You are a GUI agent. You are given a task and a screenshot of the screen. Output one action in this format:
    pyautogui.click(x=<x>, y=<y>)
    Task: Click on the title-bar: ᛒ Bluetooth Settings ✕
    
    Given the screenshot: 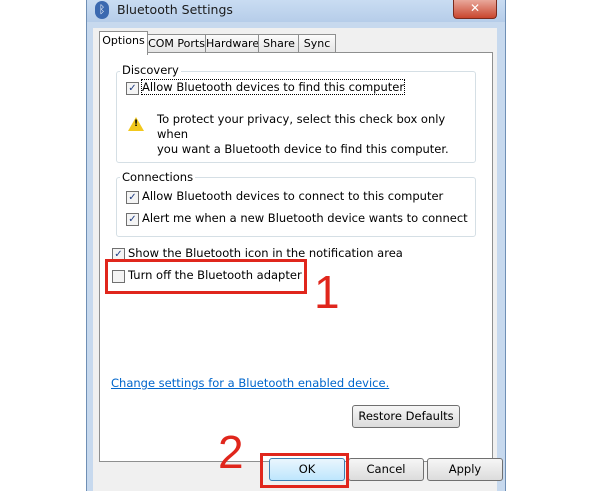 What is the action you would take?
    pyautogui.click(x=296, y=11)
    